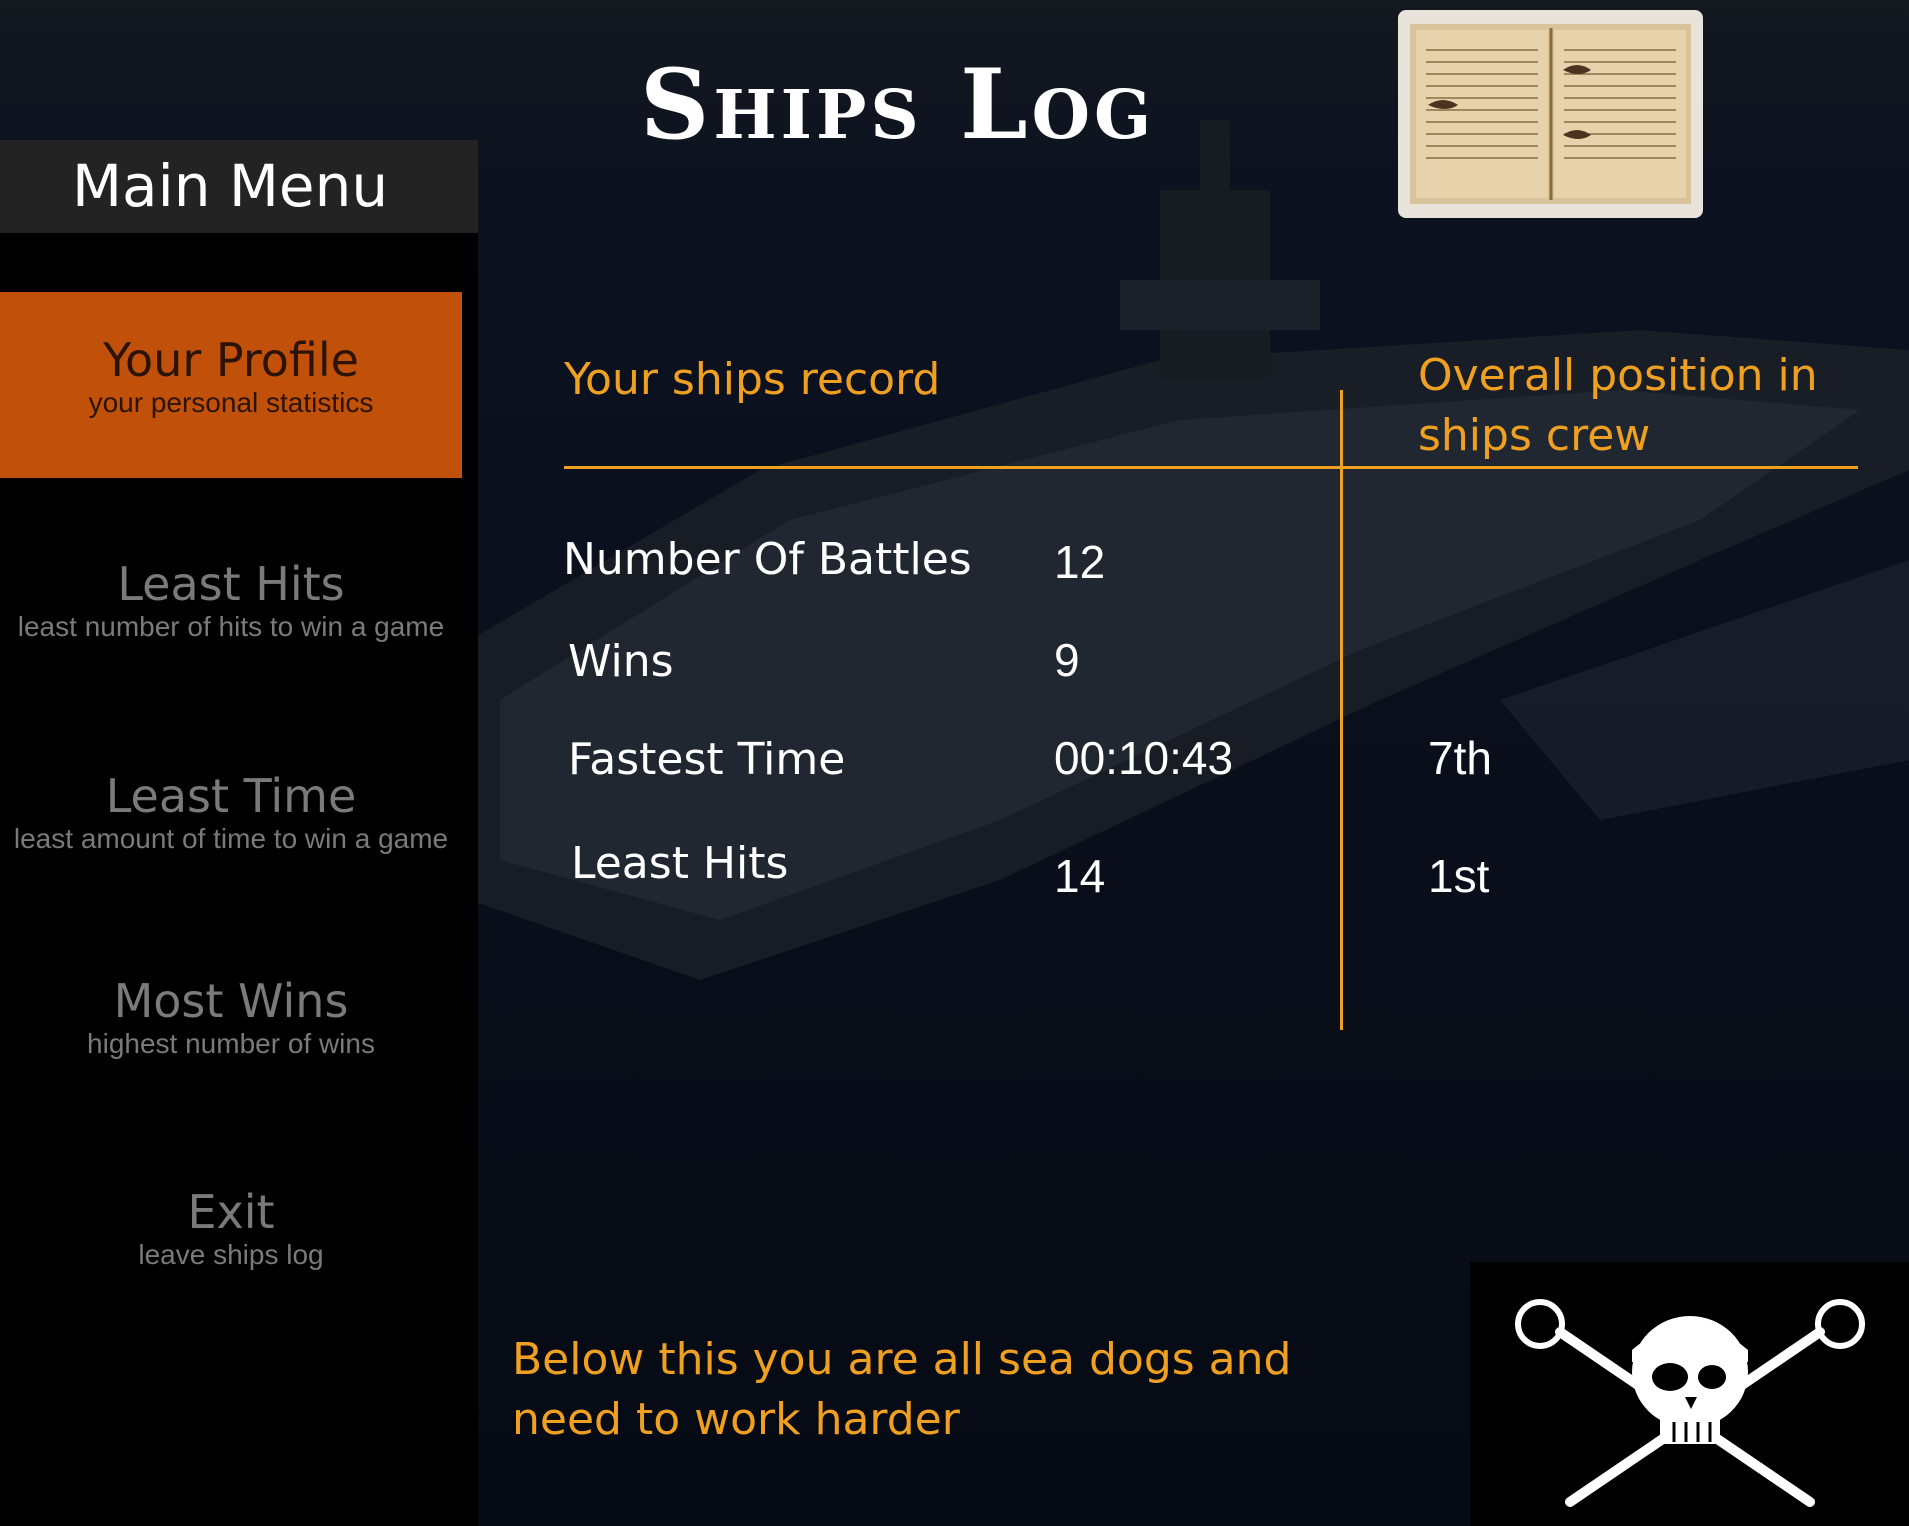  Describe the element at coordinates (231, 1043) in the screenshot. I see `menu-item-description: highest number of wins` at that location.